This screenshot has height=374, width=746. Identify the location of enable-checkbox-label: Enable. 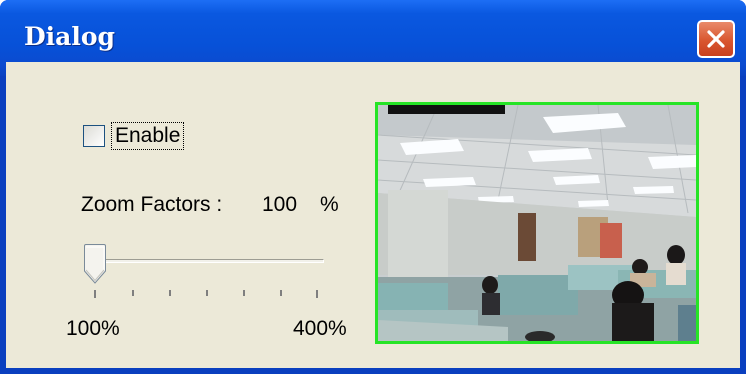
(148, 136).